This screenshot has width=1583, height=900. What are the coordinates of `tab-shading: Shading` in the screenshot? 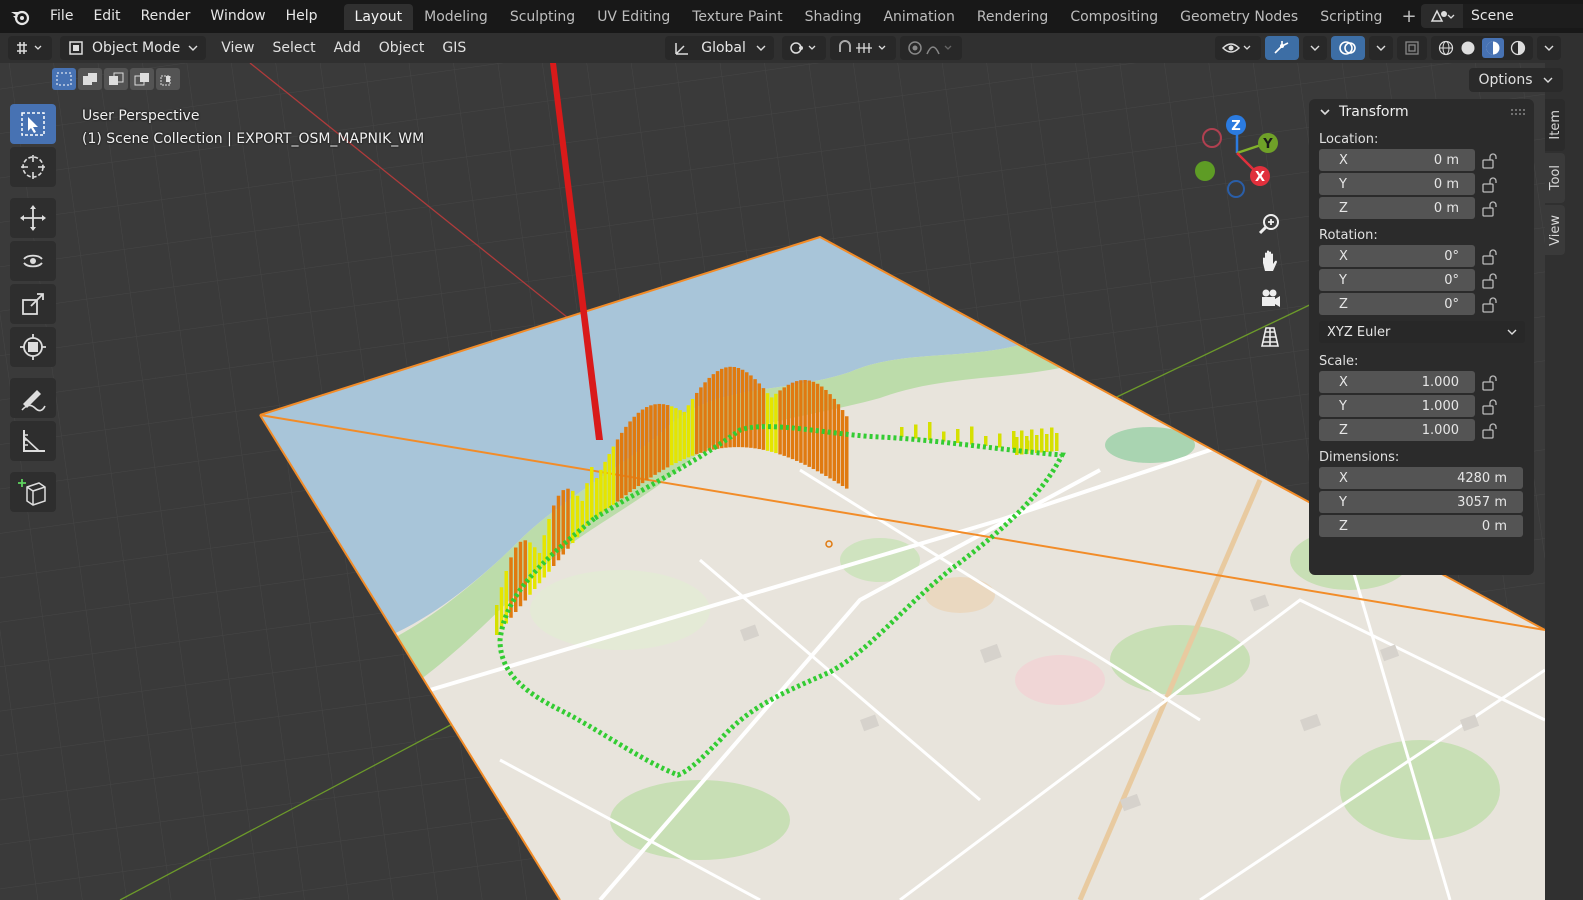 It's located at (833, 17).